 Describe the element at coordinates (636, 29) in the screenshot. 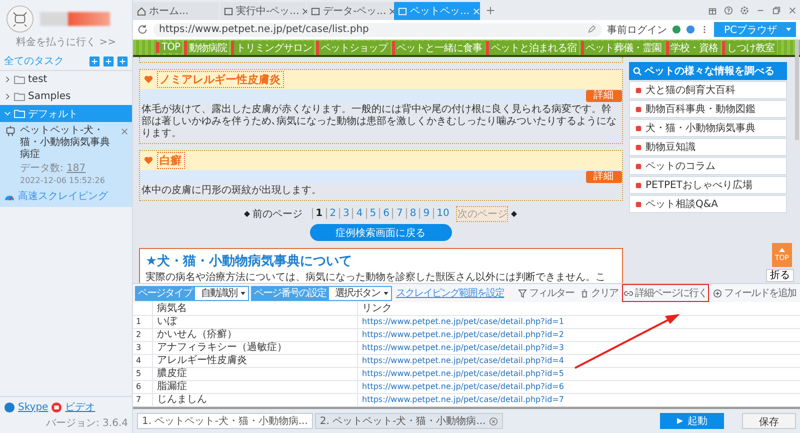

I see `login-link: 事前ログイン` at that location.